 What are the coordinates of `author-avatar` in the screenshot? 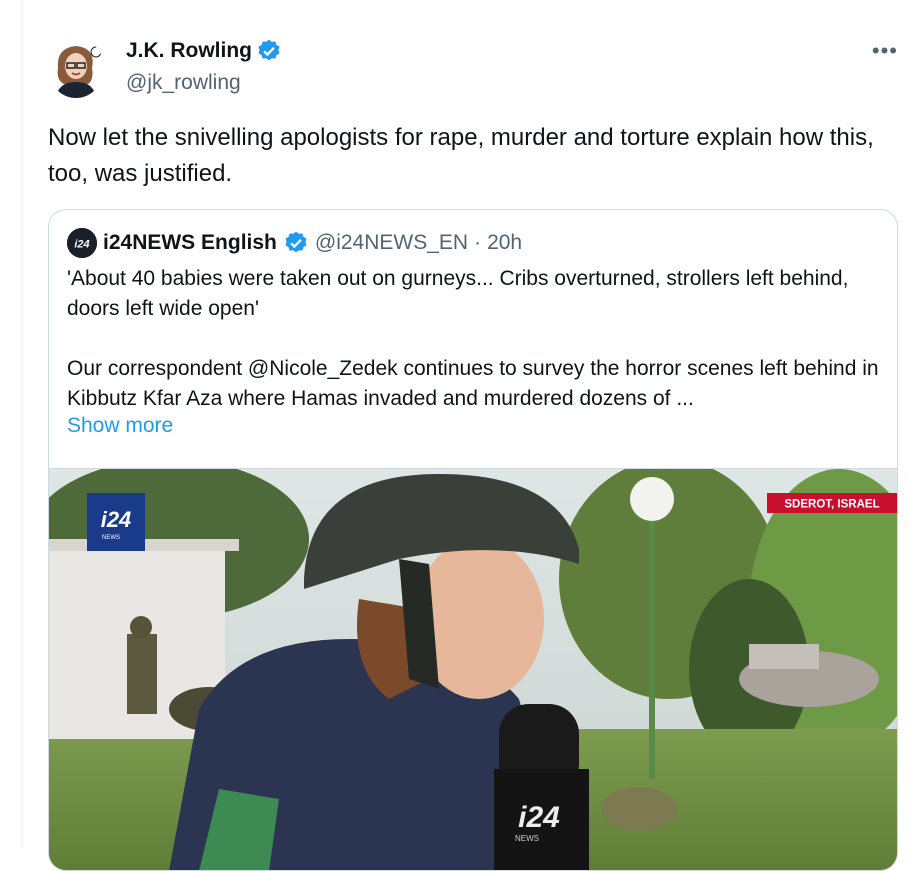 It's located at (76, 68).